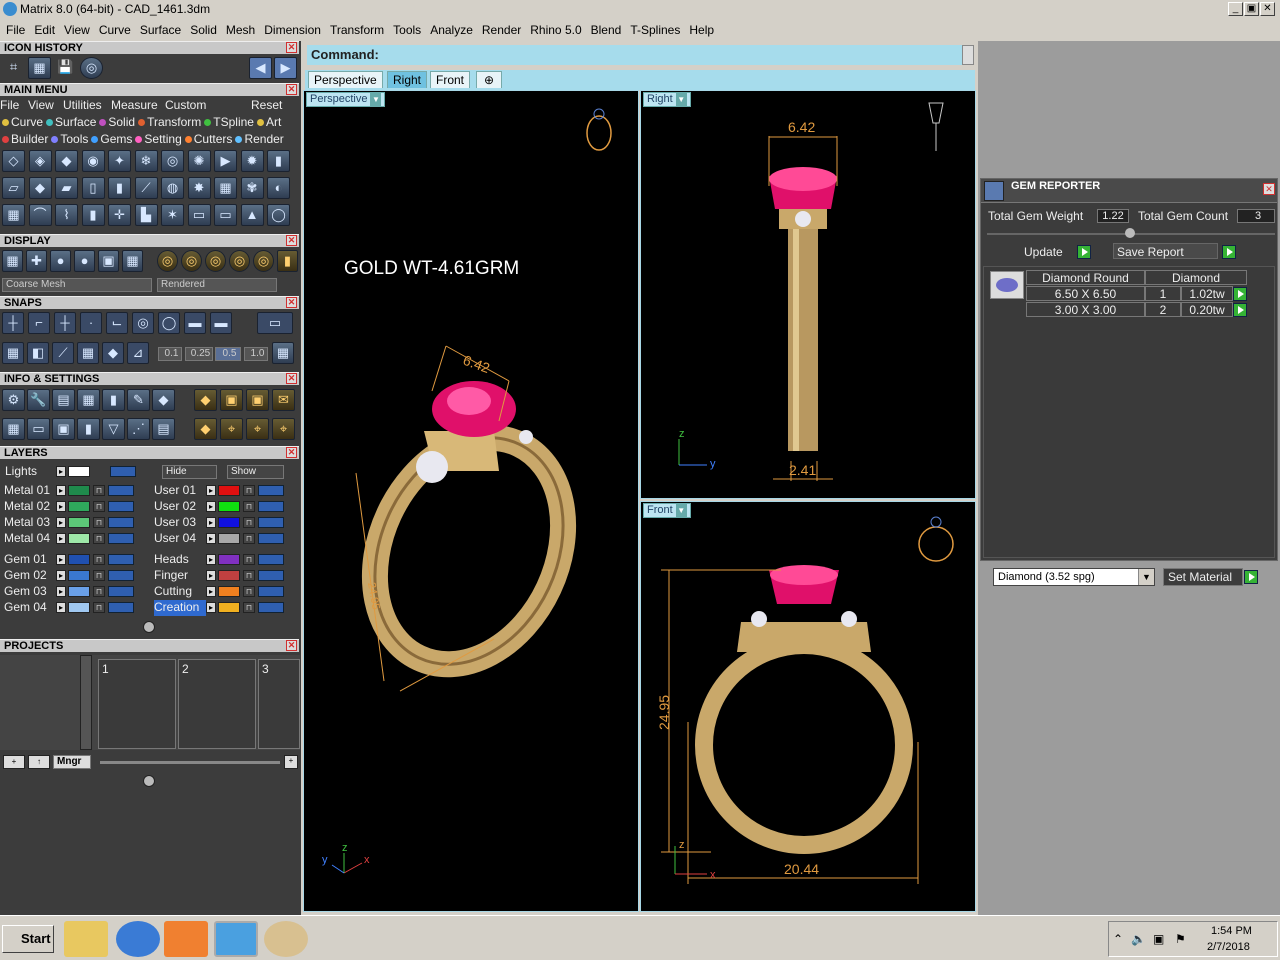 This screenshot has height=960, width=1280. I want to click on snap-value-1: 0.25, so click(199, 354).